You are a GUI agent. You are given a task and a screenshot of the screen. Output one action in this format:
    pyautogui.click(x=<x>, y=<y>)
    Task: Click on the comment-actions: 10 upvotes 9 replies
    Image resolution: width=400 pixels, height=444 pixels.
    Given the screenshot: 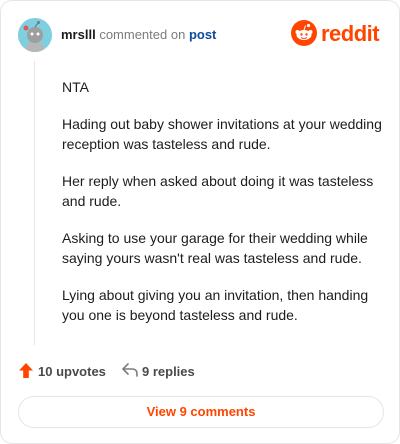 What is the action you would take?
    pyautogui.click(x=168, y=371)
    